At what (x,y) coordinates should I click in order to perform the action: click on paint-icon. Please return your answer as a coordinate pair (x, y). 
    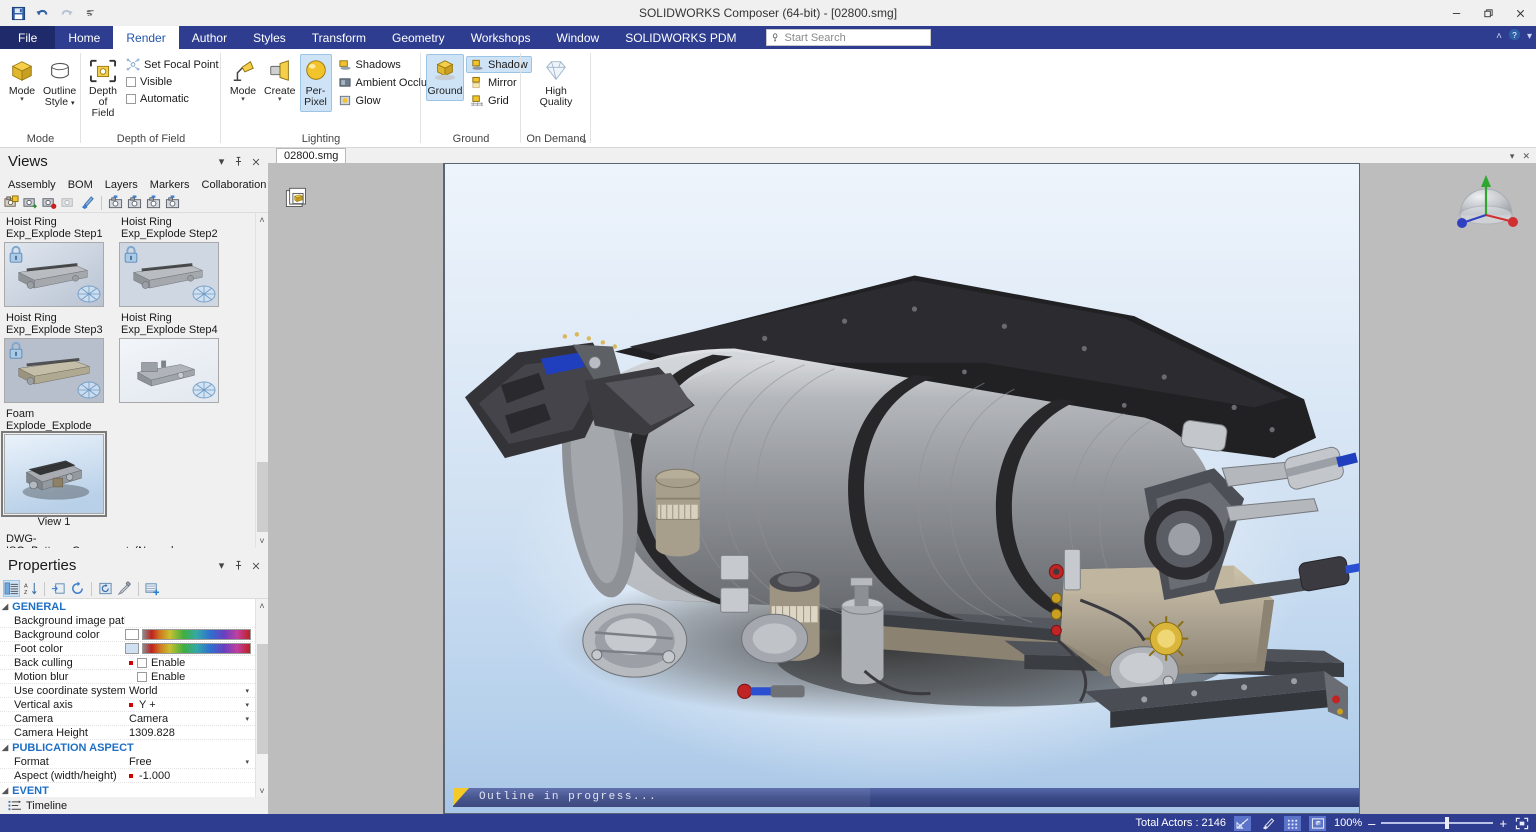
    Looking at the image, I should click on (1267, 823).